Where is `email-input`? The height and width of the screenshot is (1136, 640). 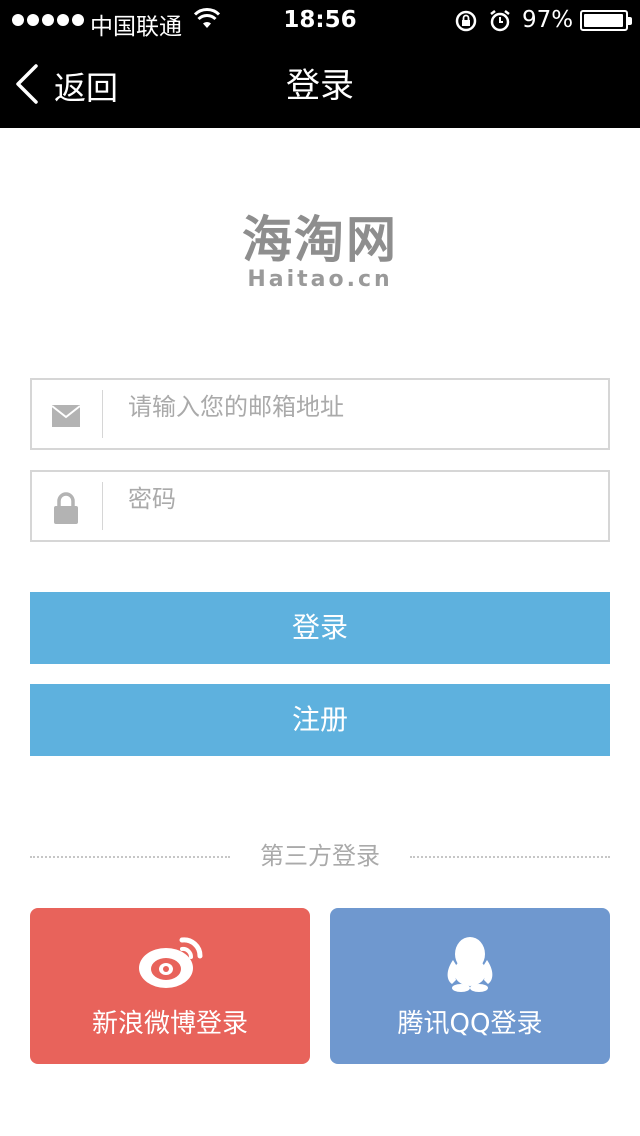
email-input is located at coordinates (363, 414).